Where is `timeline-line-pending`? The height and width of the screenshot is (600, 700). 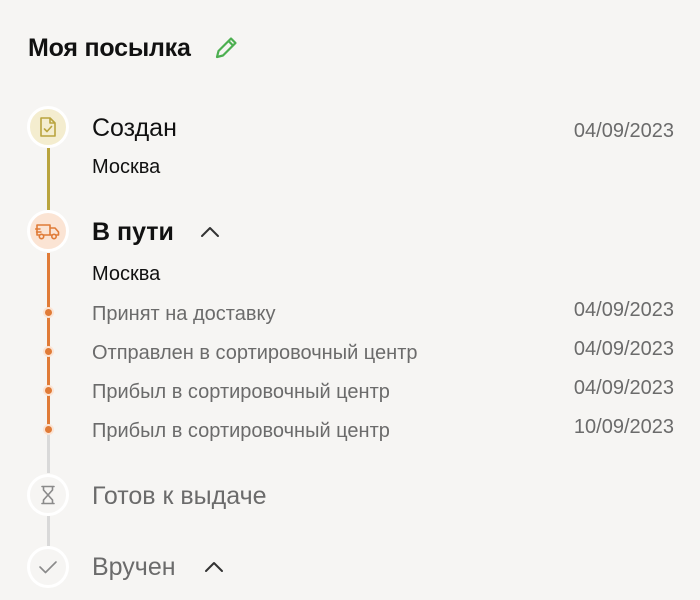
timeline-line-pending is located at coordinates (48, 453).